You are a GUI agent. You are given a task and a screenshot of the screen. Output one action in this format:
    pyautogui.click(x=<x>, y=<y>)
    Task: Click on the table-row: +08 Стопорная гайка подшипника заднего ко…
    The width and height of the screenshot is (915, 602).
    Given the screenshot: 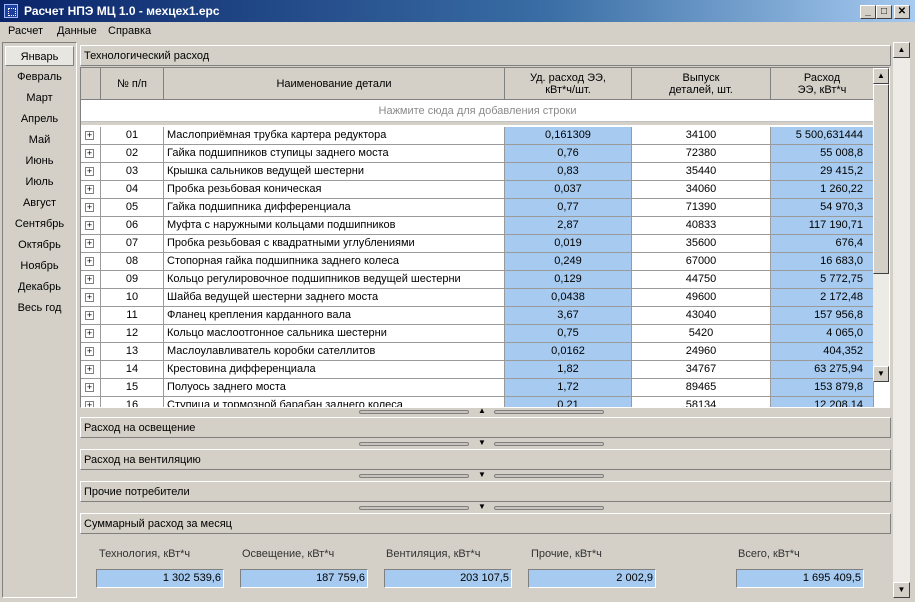 What is the action you would take?
    pyautogui.click(x=477, y=262)
    